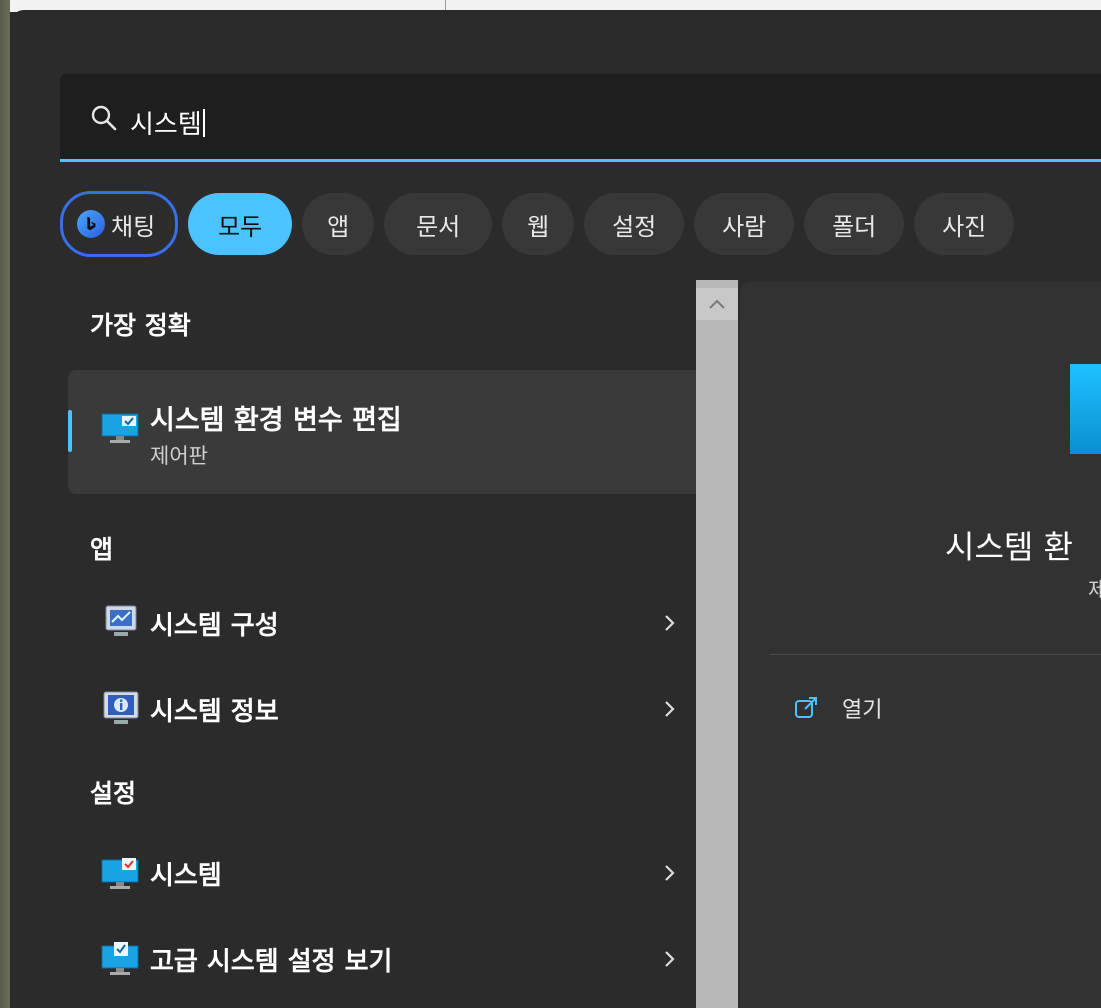  Describe the element at coordinates (580, 118) in the screenshot. I see `search-box: 시스템` at that location.